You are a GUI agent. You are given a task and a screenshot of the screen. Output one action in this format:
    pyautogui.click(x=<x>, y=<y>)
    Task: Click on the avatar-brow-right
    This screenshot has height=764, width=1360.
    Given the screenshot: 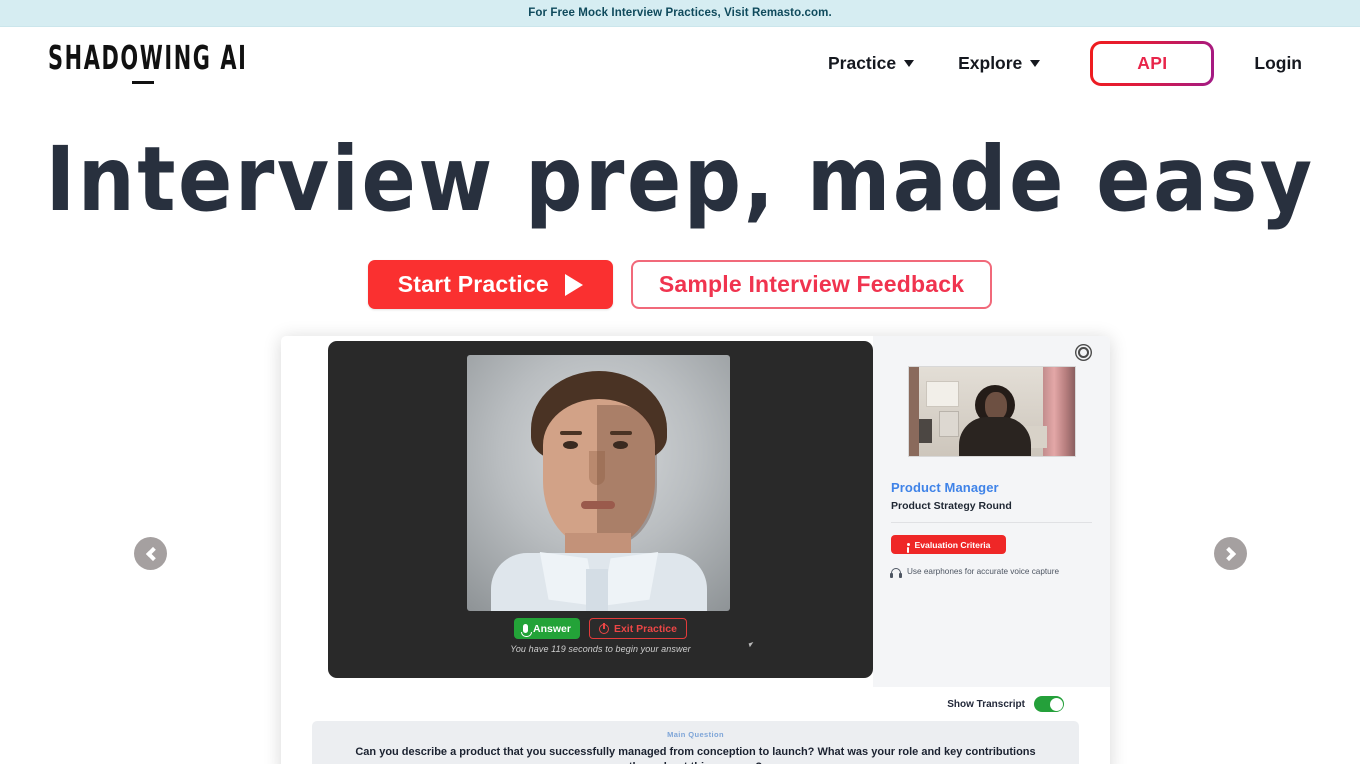 What is the action you would take?
    pyautogui.click(x=621, y=433)
    